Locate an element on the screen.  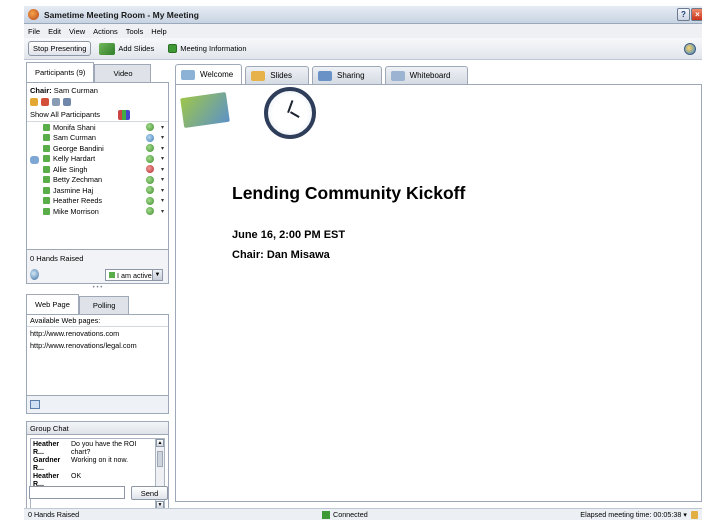
panel-splitter: • • • is located at coordinates (97, 289).